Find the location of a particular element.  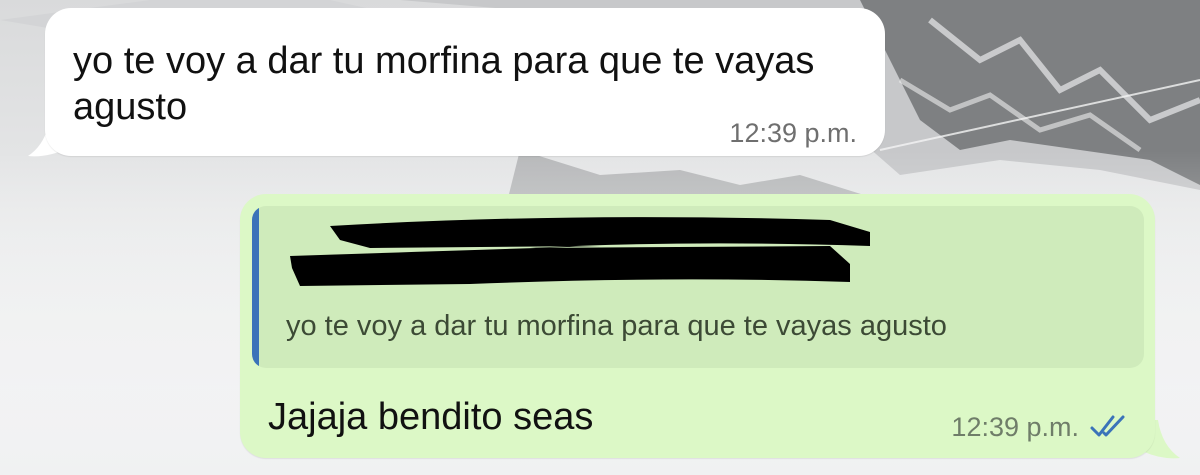

outgoing-message-text: Jajaja bendito seas is located at coordinates (431, 417).